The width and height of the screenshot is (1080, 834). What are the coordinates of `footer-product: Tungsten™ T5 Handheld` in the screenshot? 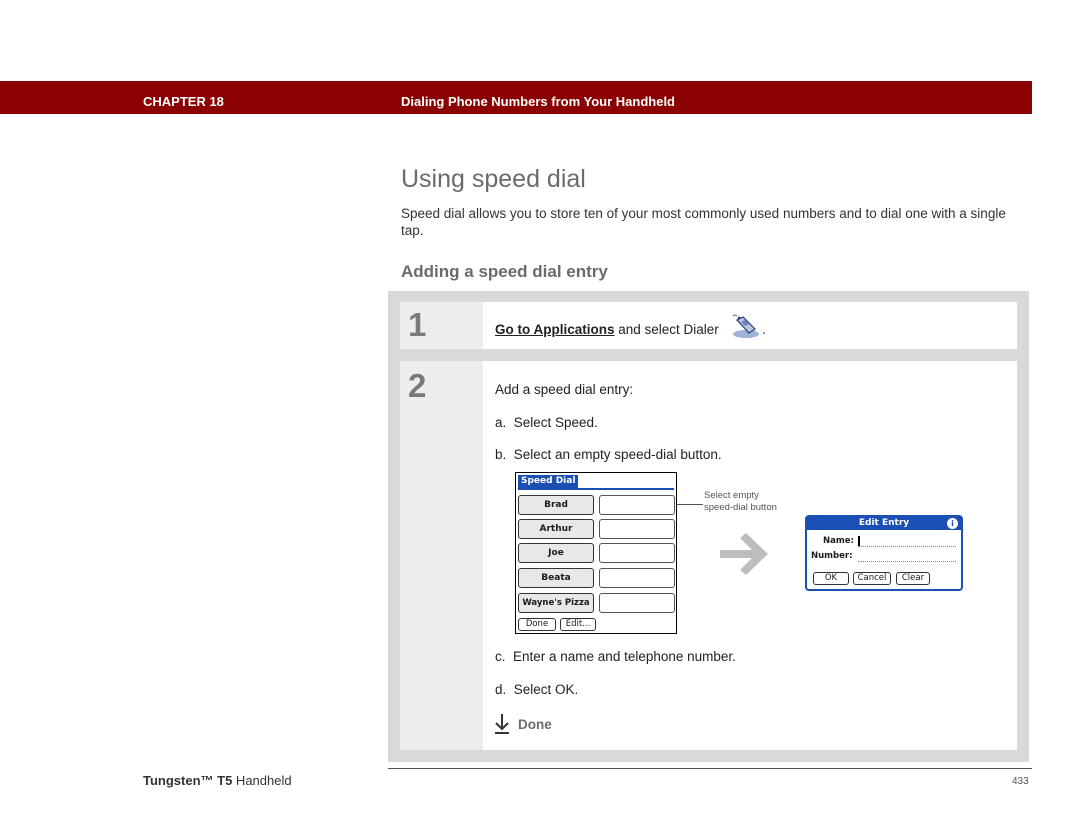 It's located at (217, 780).